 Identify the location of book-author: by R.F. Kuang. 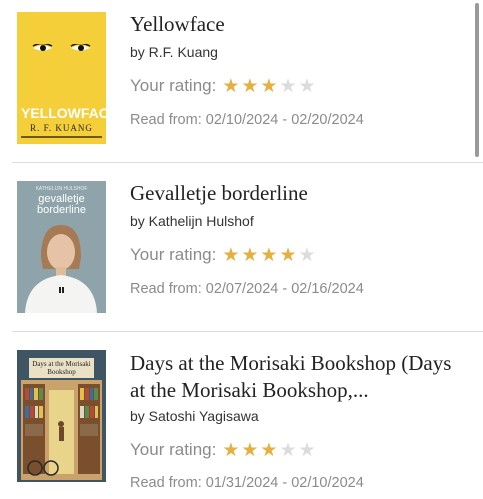
(174, 52).